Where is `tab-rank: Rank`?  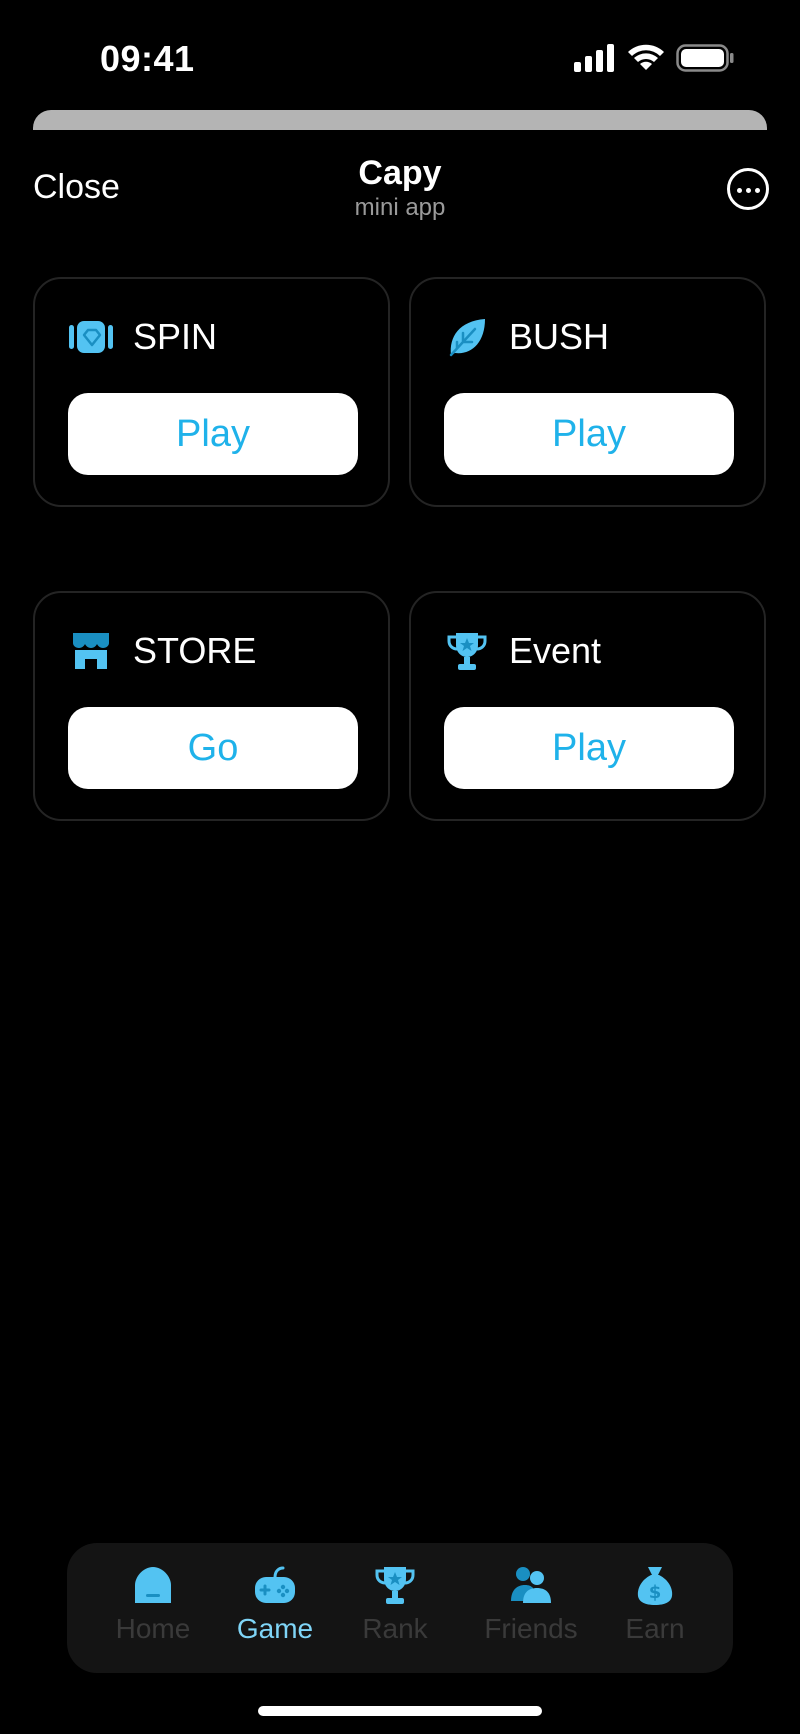
tab-rank: Rank is located at coordinates (395, 1608).